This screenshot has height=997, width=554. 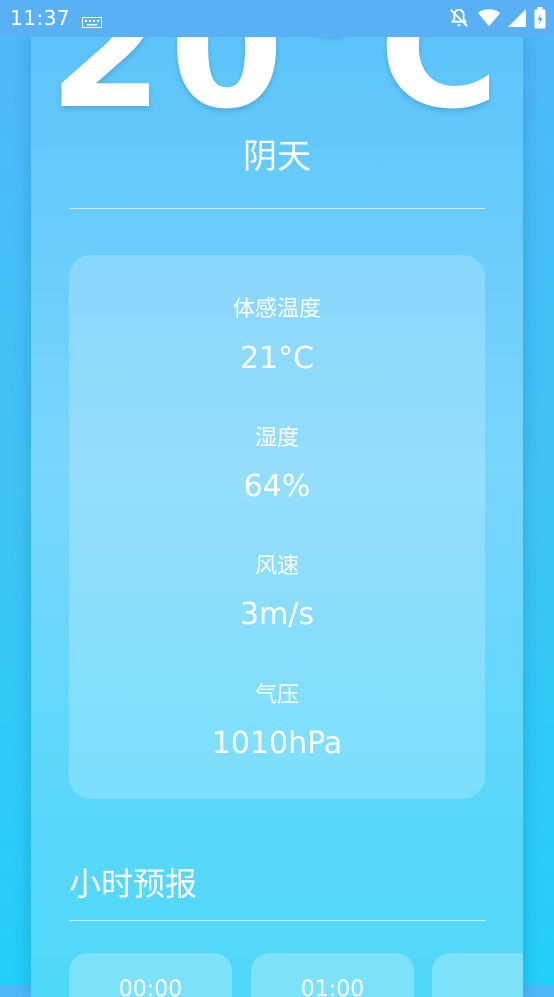 What do you see at coordinates (277, 18) in the screenshot?
I see `status-bar: 11:37` at bounding box center [277, 18].